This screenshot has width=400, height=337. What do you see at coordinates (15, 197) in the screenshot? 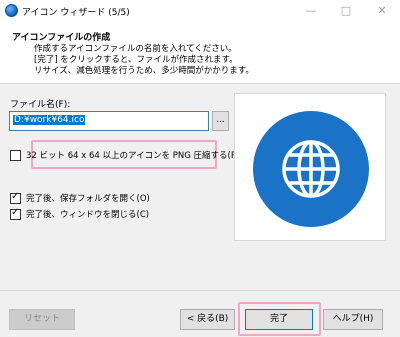
I see `open-folder-checkbox` at bounding box center [15, 197].